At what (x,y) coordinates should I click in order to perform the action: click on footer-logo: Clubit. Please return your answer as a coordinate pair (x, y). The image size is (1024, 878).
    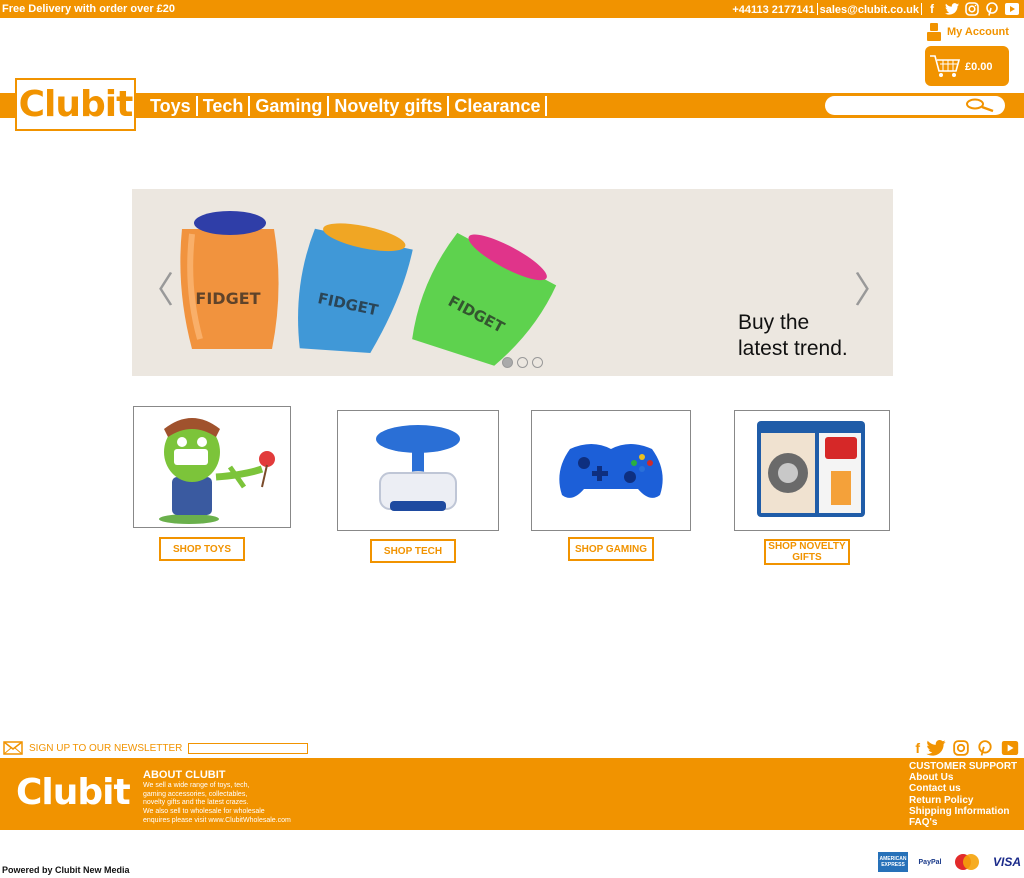
    Looking at the image, I should click on (73, 792).